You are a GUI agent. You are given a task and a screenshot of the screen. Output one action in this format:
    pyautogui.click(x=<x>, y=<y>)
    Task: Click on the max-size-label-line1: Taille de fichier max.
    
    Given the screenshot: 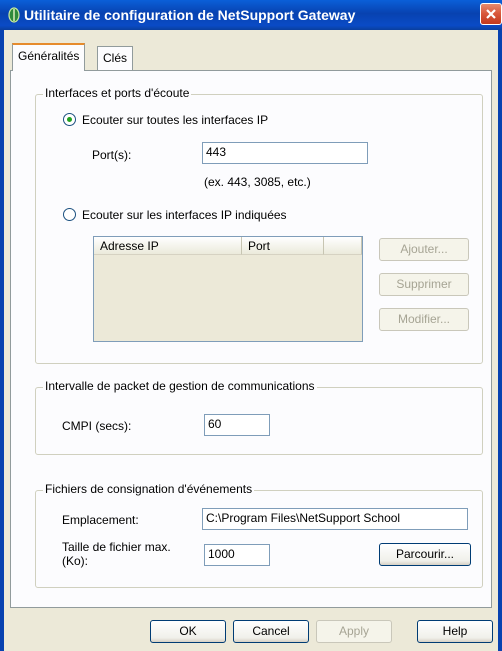 What is the action you would take?
    pyautogui.click(x=116, y=547)
    